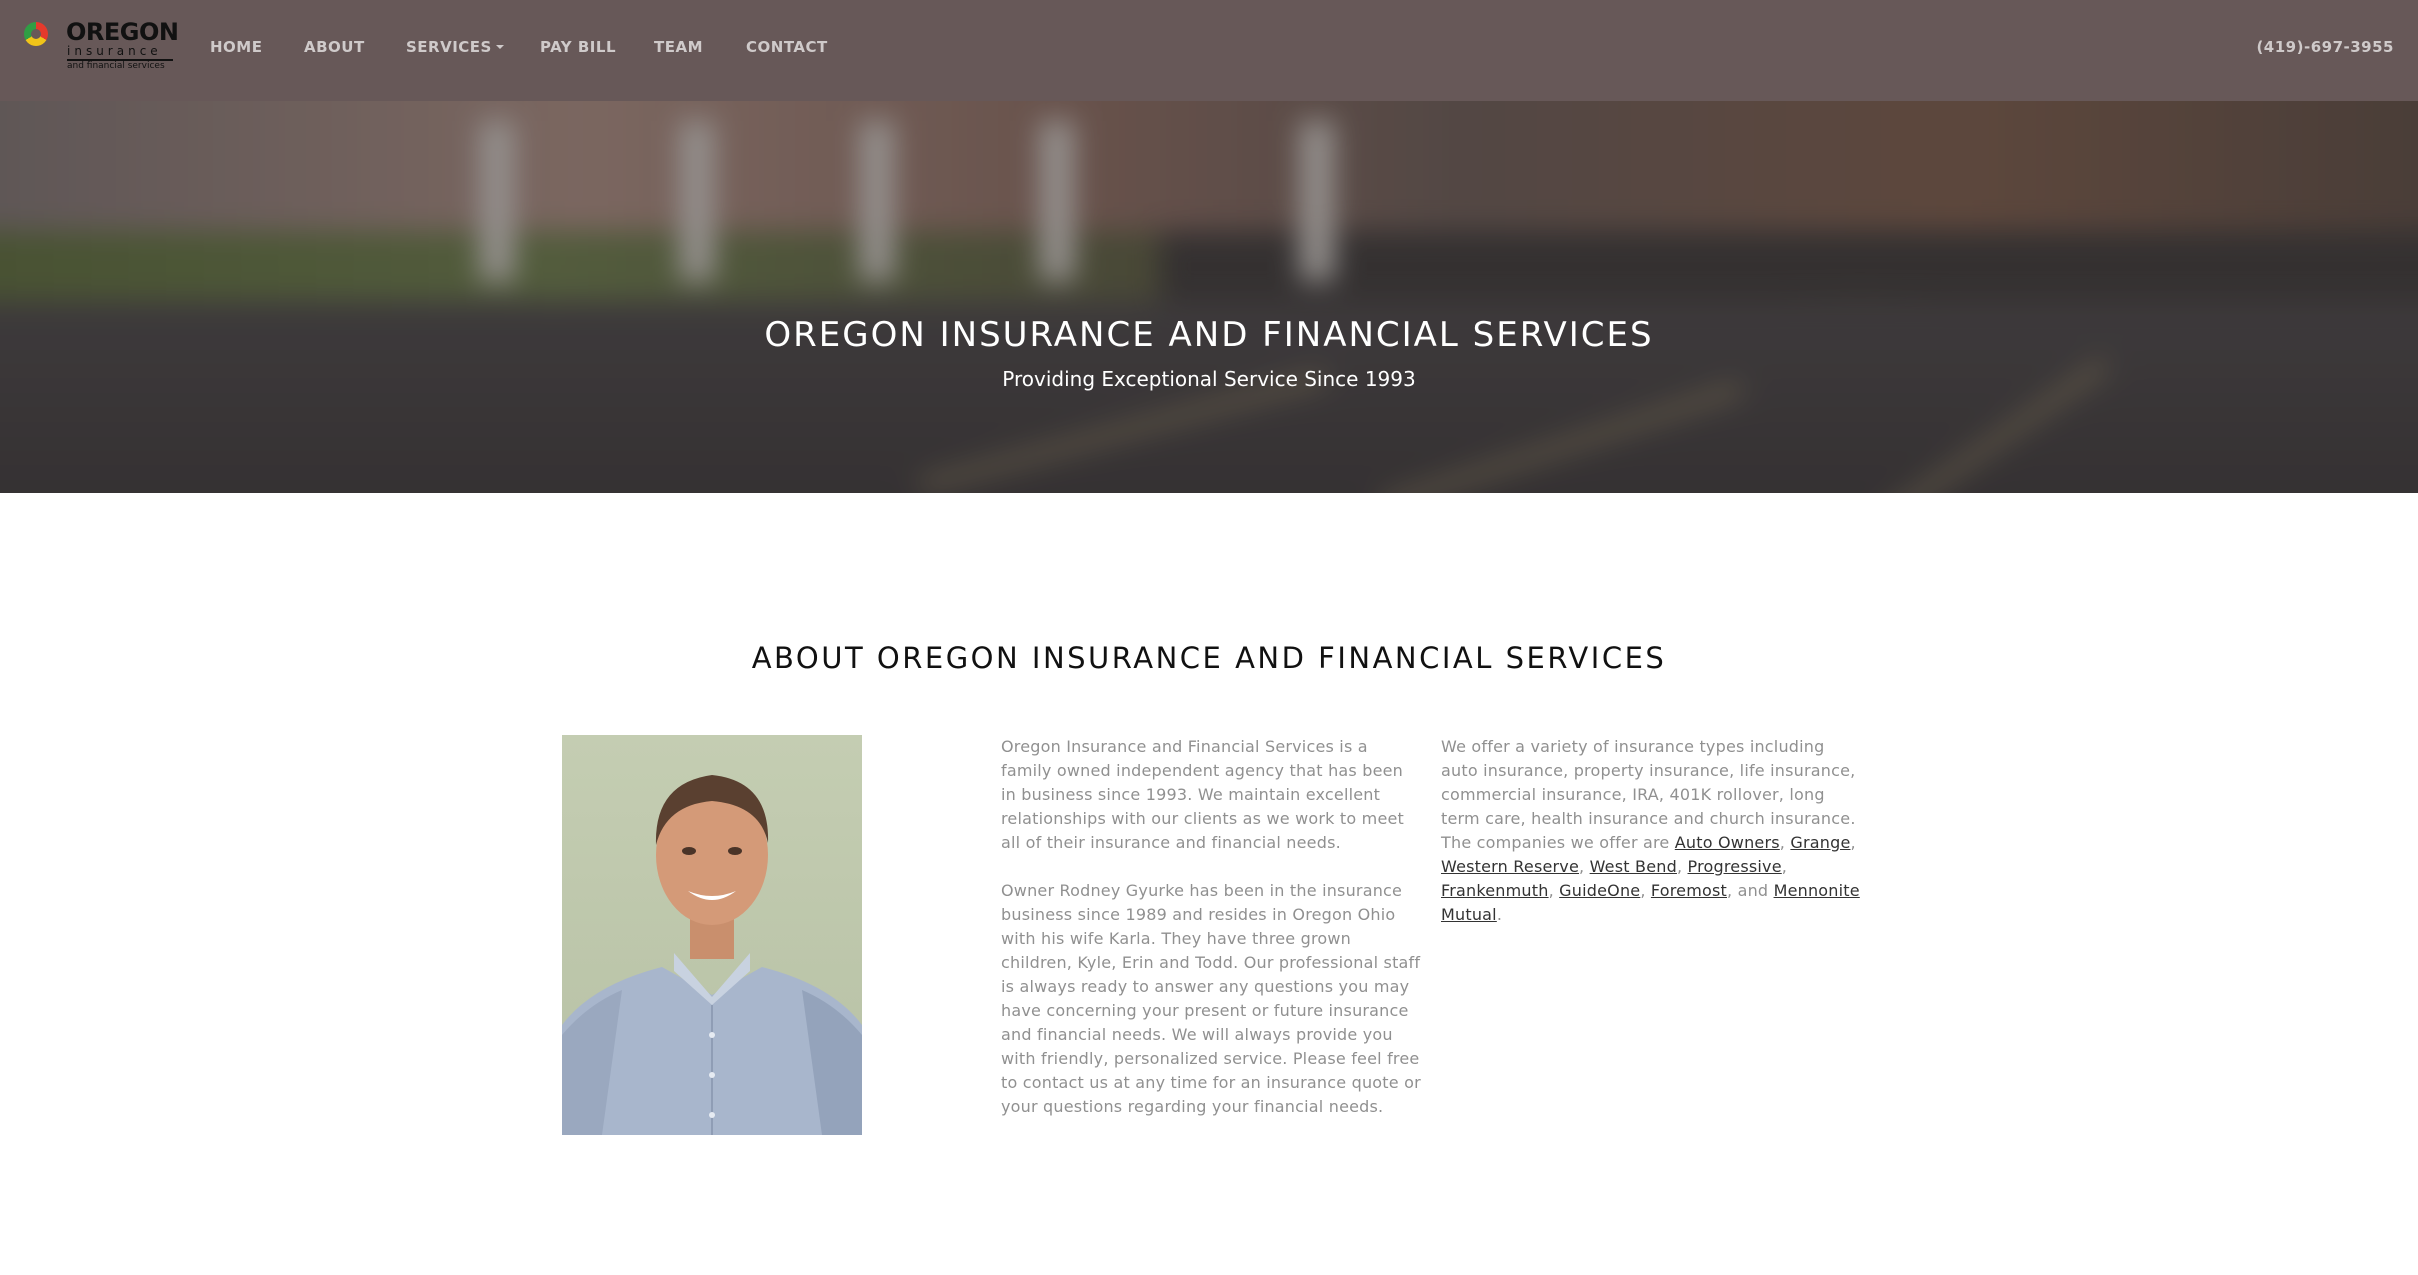  I want to click on company-link-guideone: GuideOne, so click(1599, 890).